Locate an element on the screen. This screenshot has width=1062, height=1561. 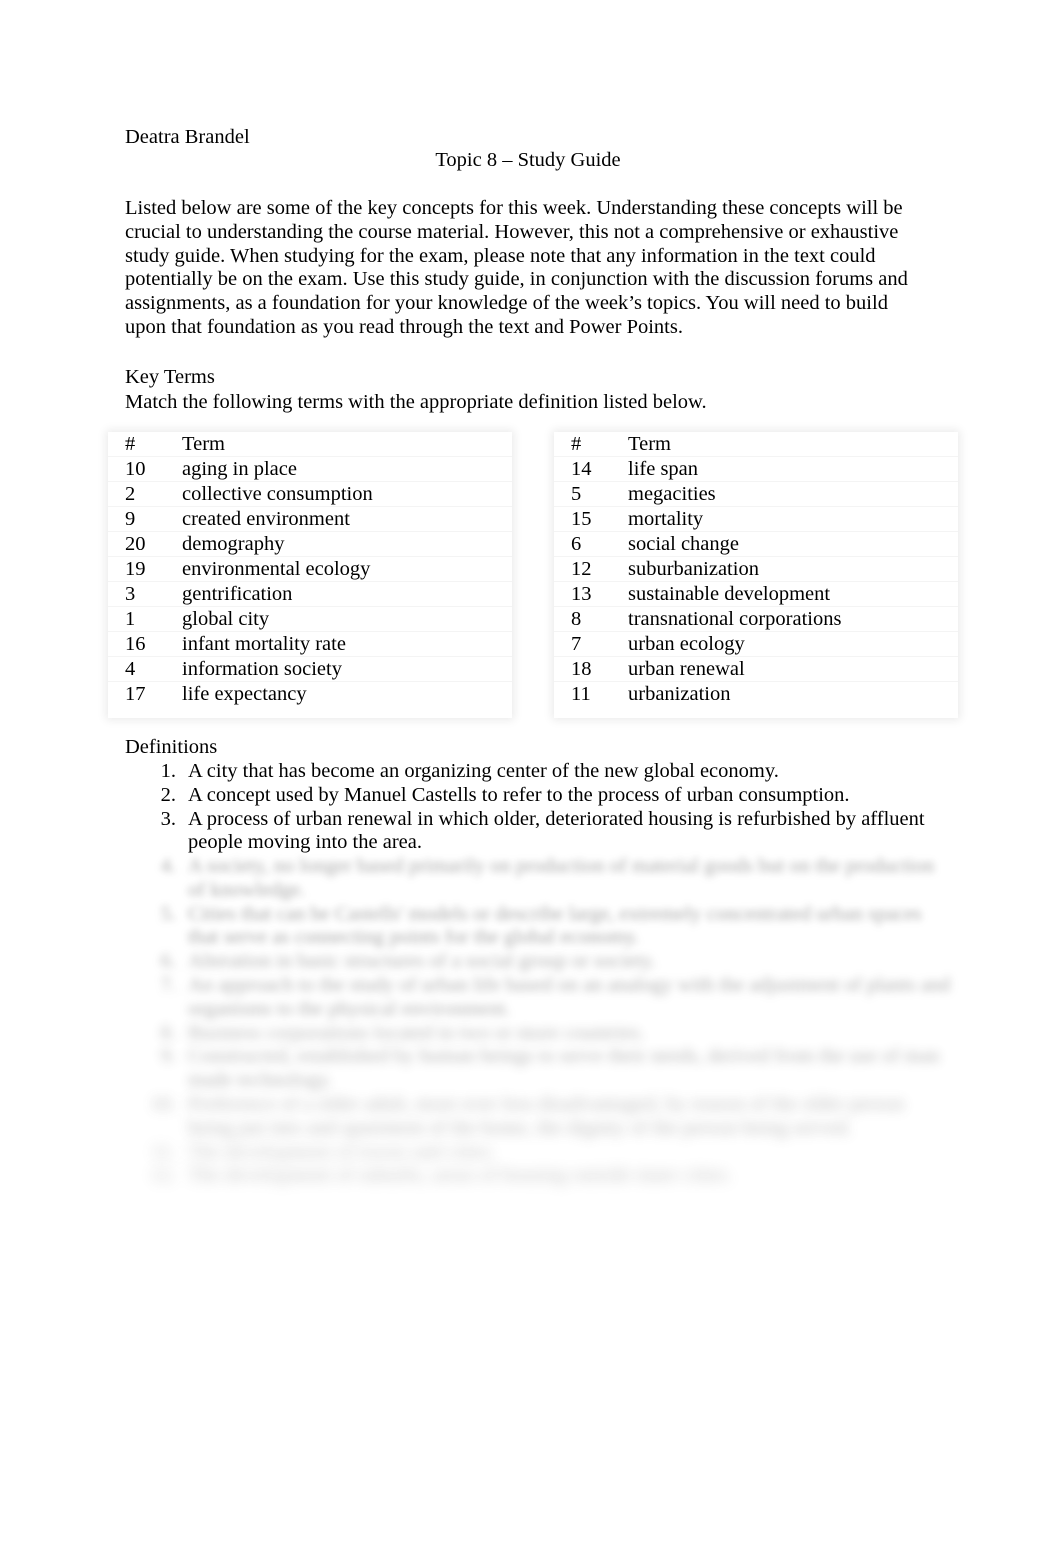
term-number: 14 is located at coordinates (581, 469).